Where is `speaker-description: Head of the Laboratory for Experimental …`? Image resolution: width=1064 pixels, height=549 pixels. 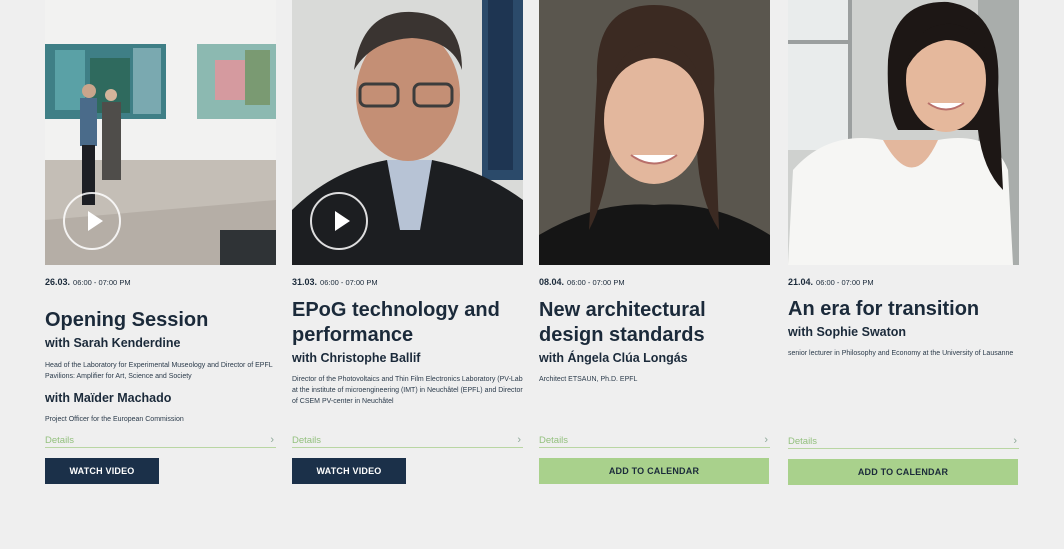 speaker-description: Head of the Laboratory for Experimental … is located at coordinates (159, 371).